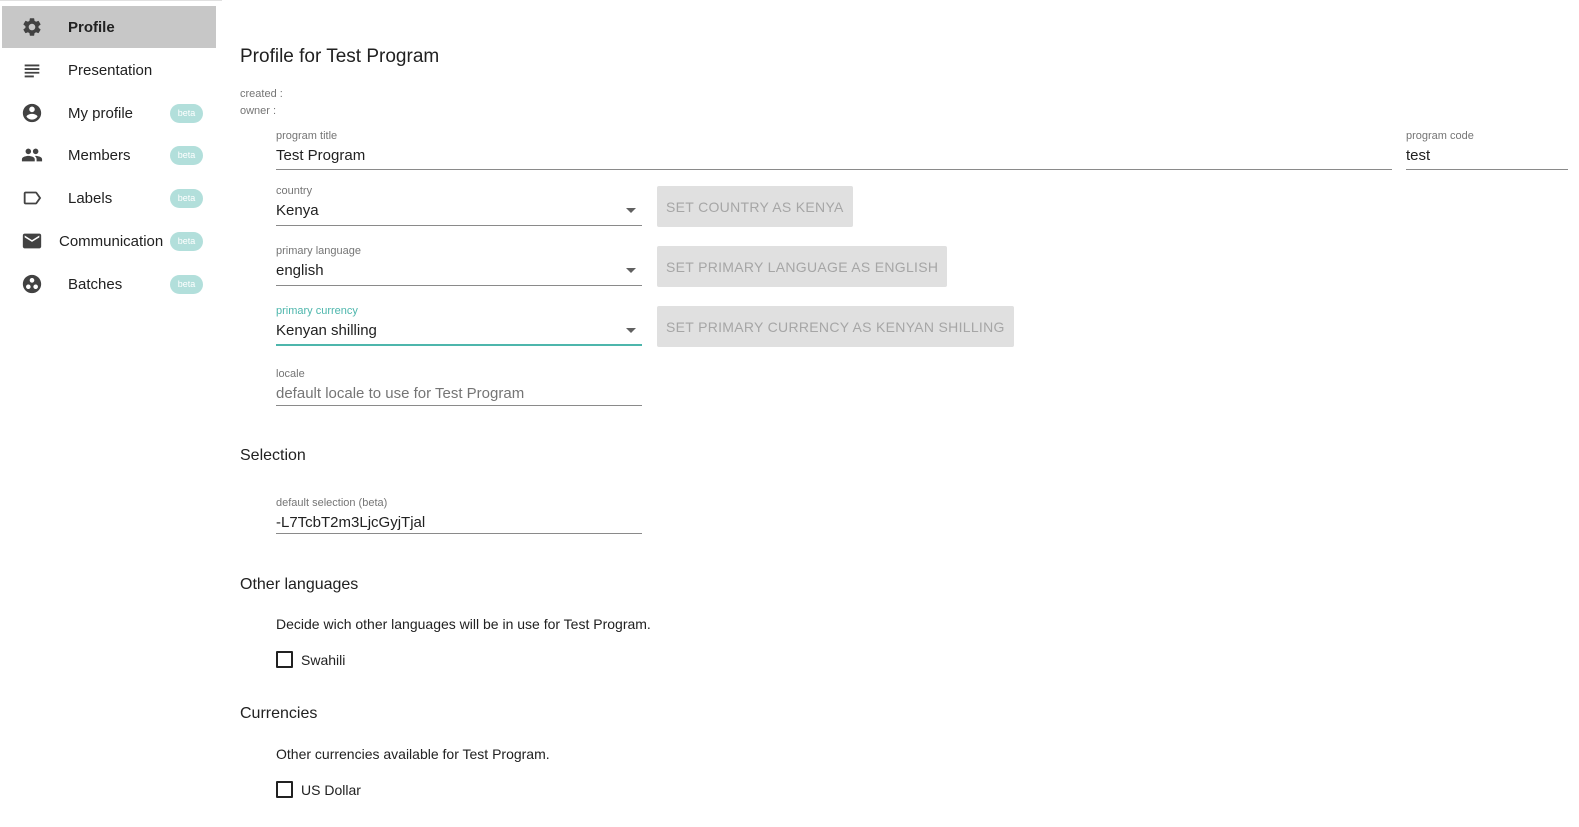  I want to click on country-select: country Kenya, so click(459, 205).